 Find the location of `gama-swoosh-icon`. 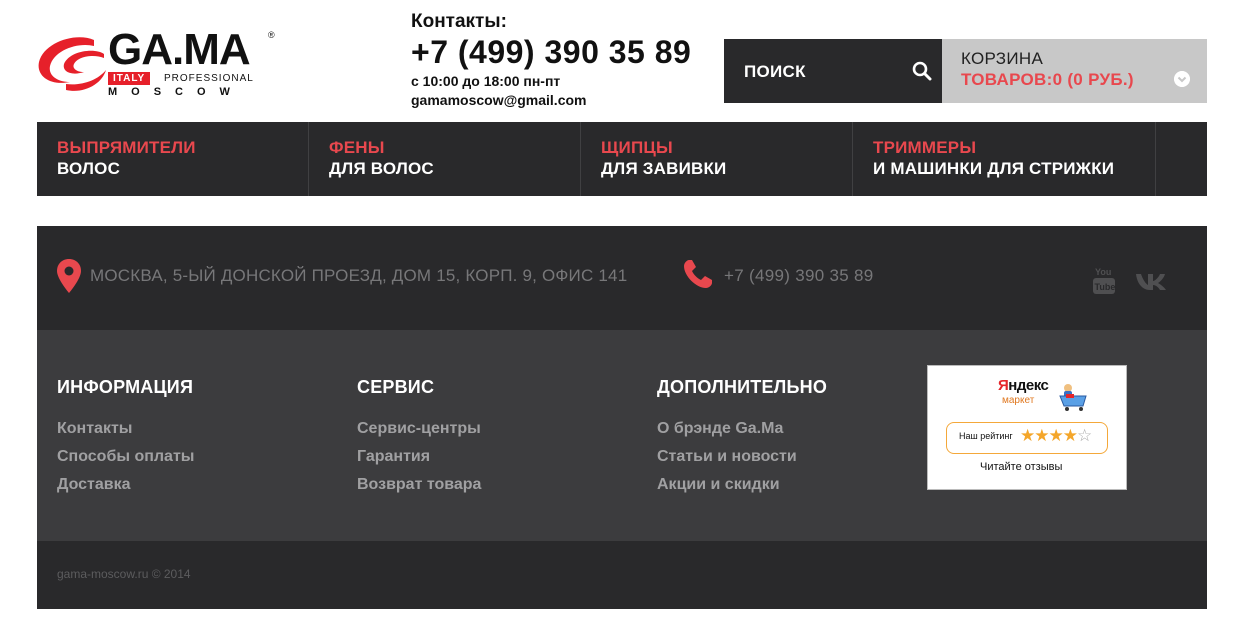

gama-swoosh-icon is located at coordinates (72, 64).